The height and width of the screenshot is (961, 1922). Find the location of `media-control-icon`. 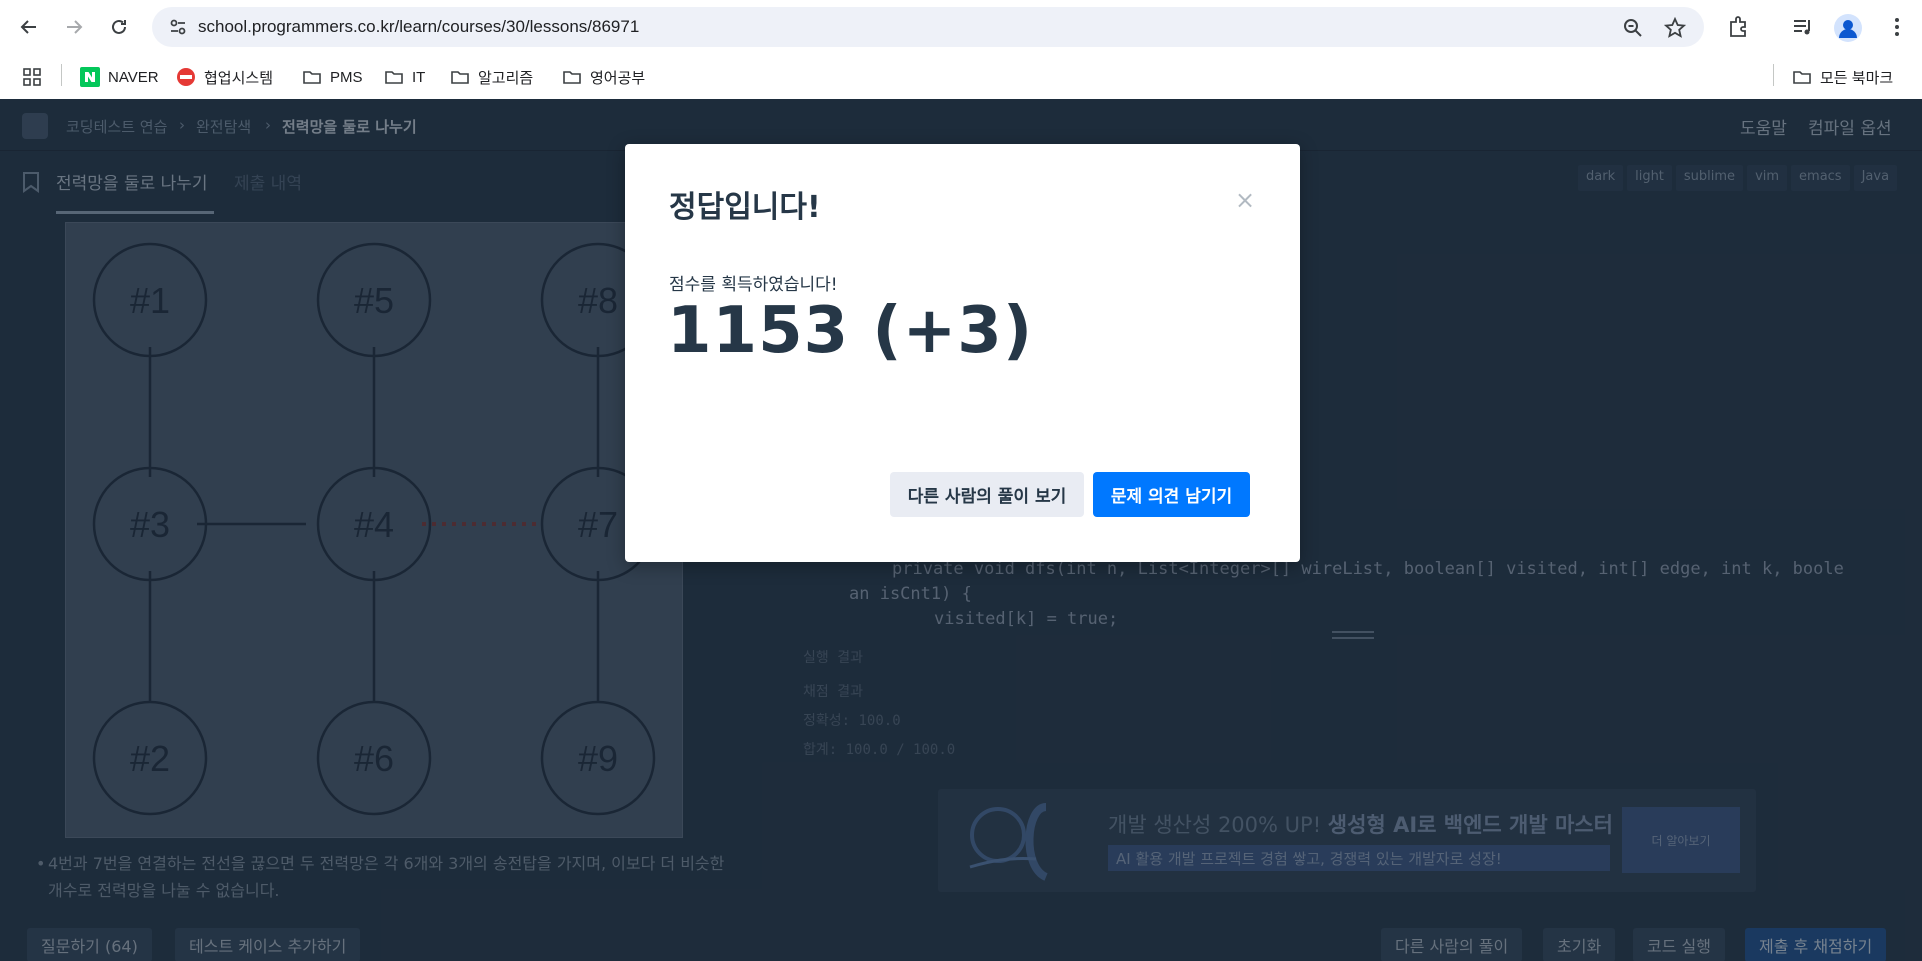

media-control-icon is located at coordinates (1803, 27).